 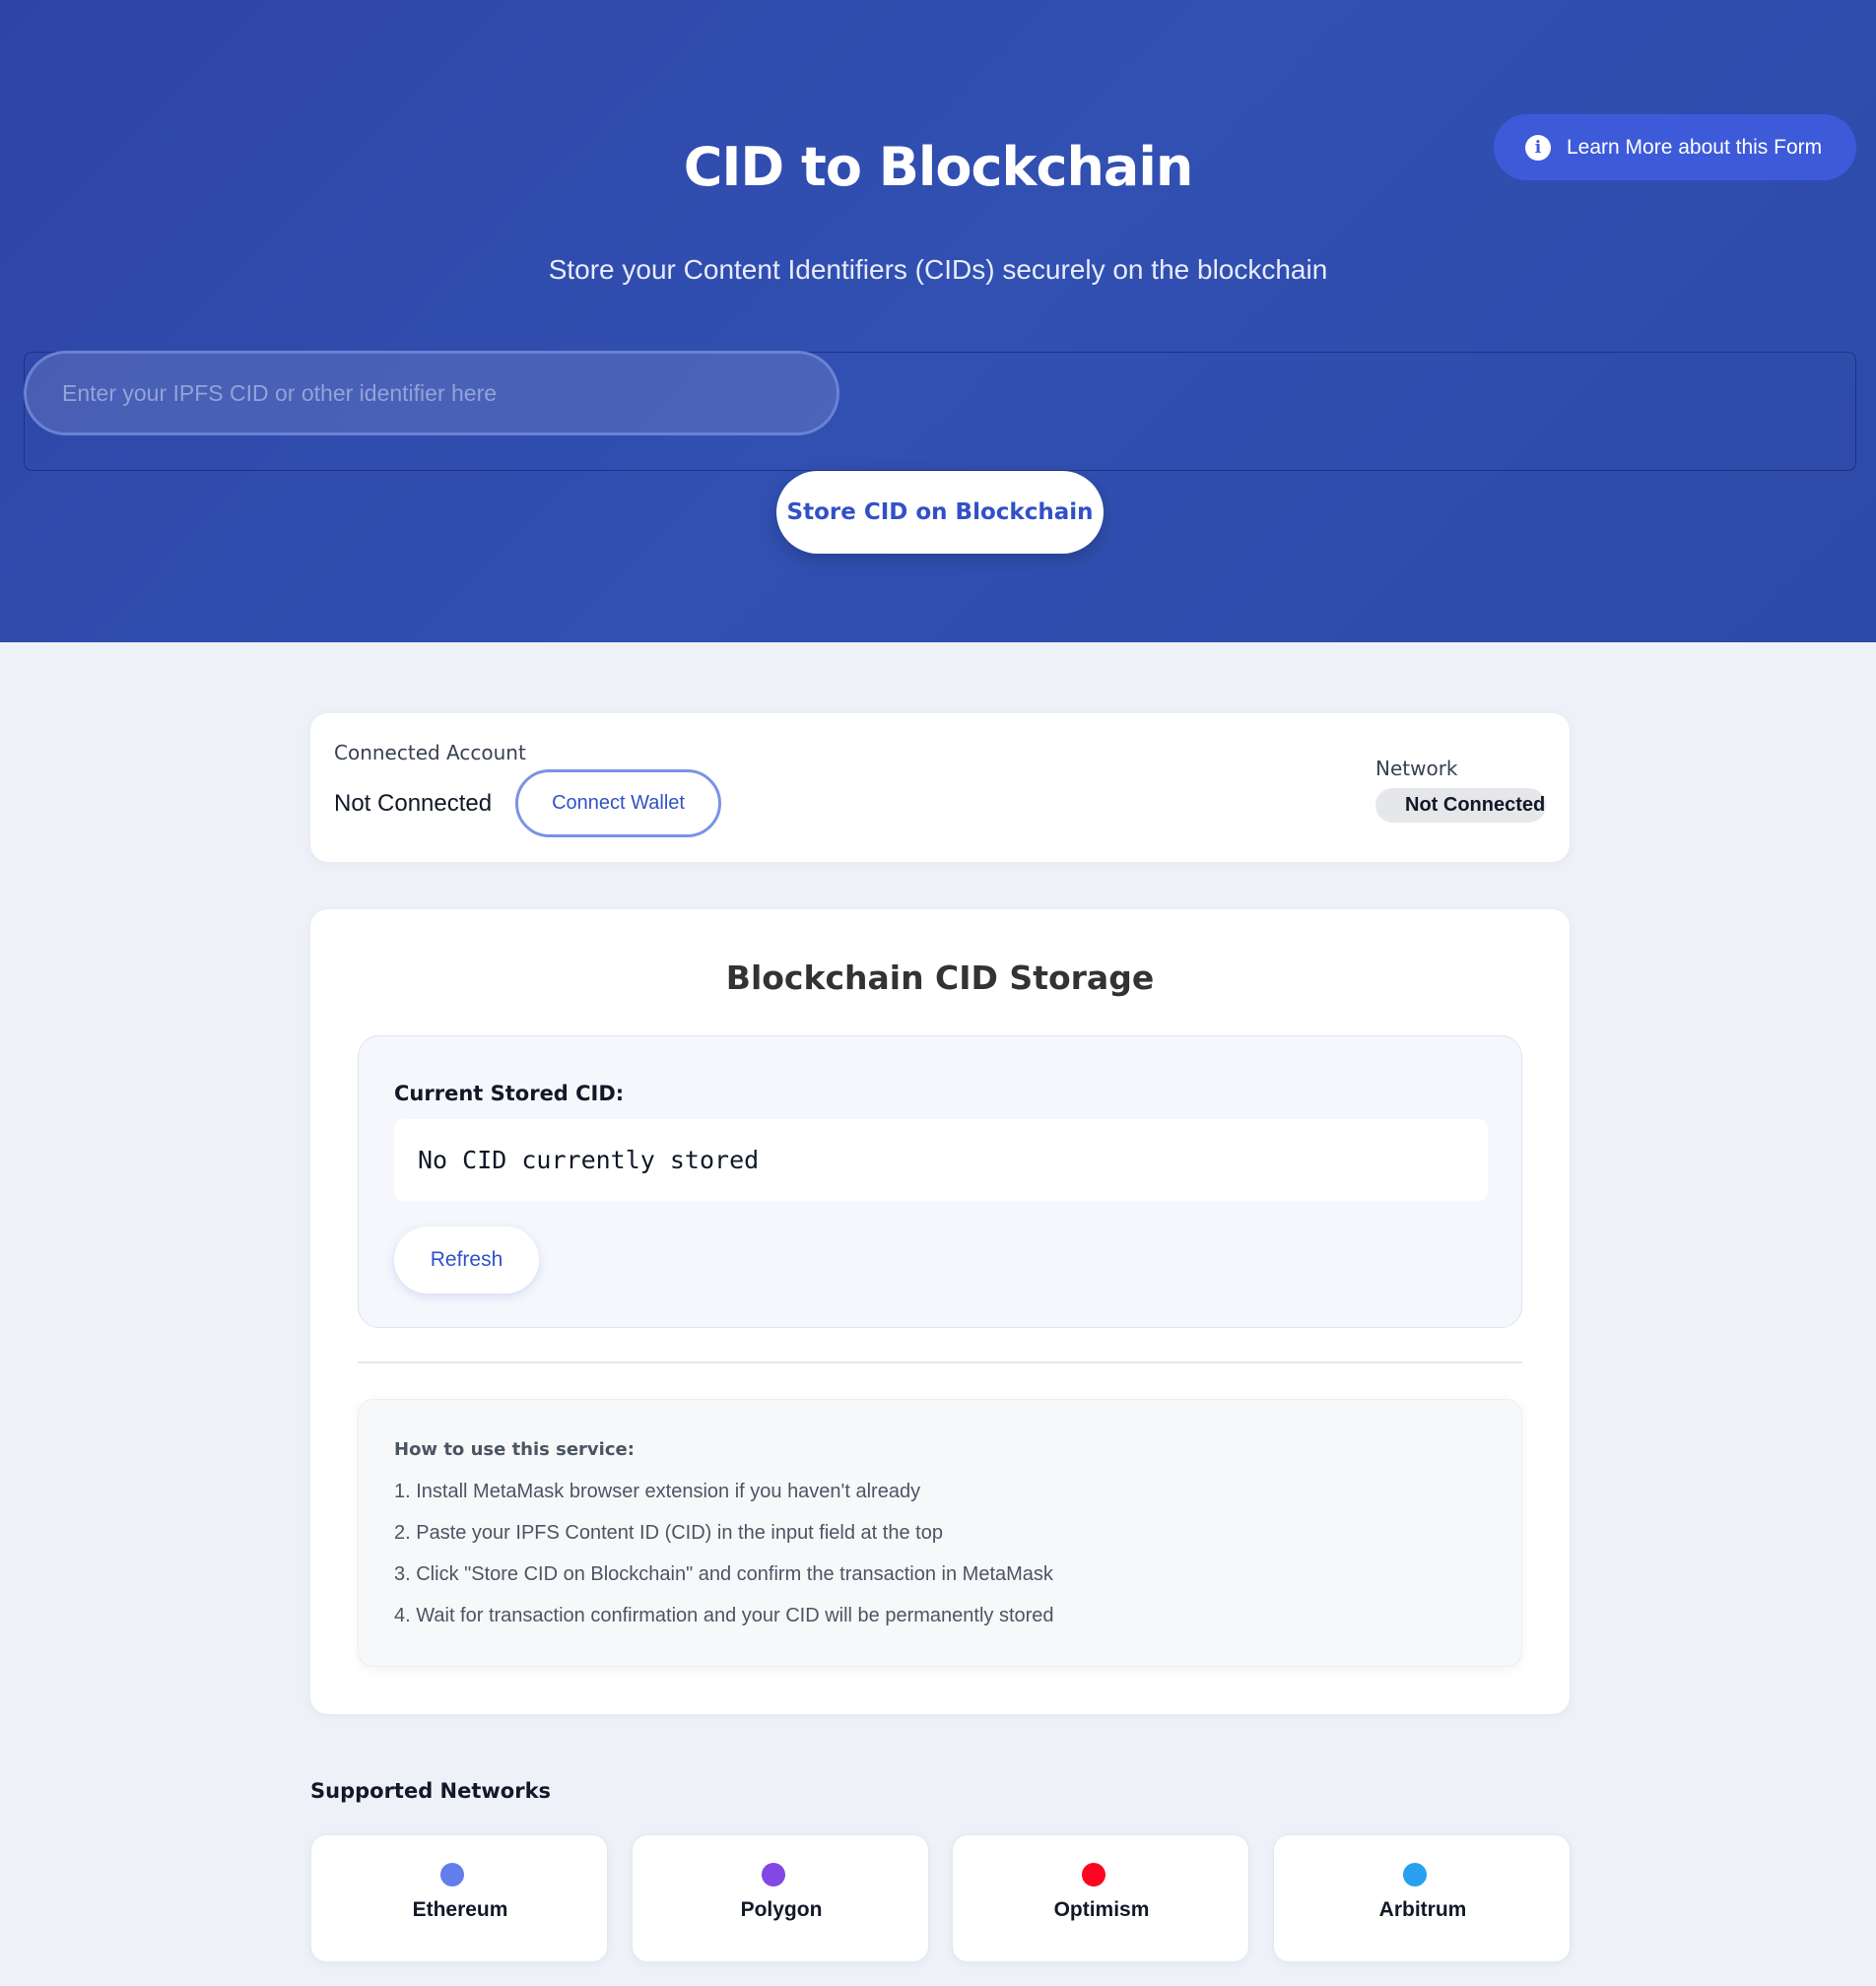 What do you see at coordinates (1538, 147) in the screenshot?
I see `info-icon: i` at bounding box center [1538, 147].